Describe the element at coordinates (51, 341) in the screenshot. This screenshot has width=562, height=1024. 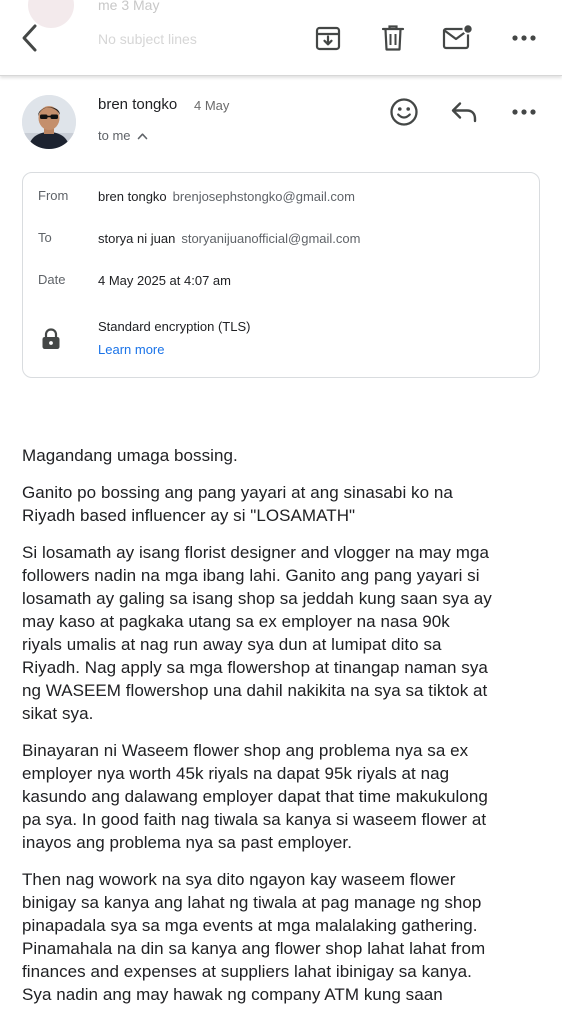
I see `lock-icon` at that location.